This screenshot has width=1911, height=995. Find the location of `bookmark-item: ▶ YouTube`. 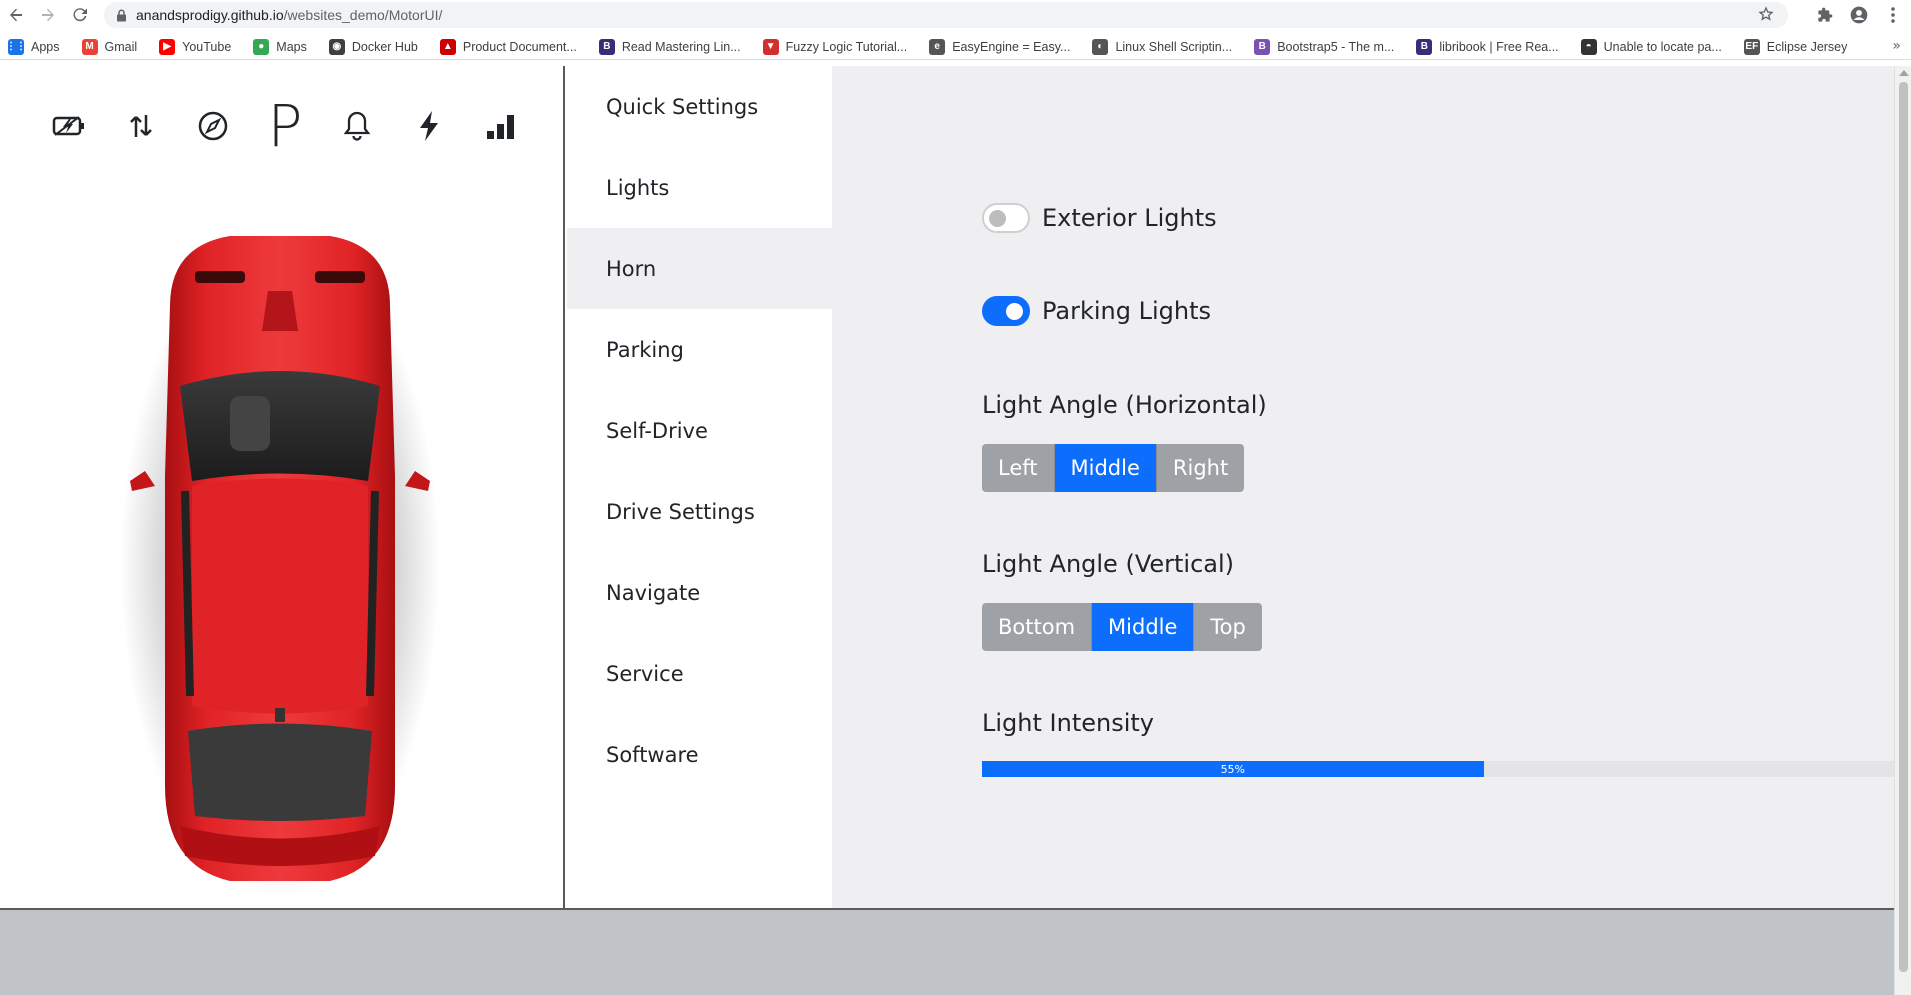

bookmark-item: ▶ YouTube is located at coordinates (195, 46).